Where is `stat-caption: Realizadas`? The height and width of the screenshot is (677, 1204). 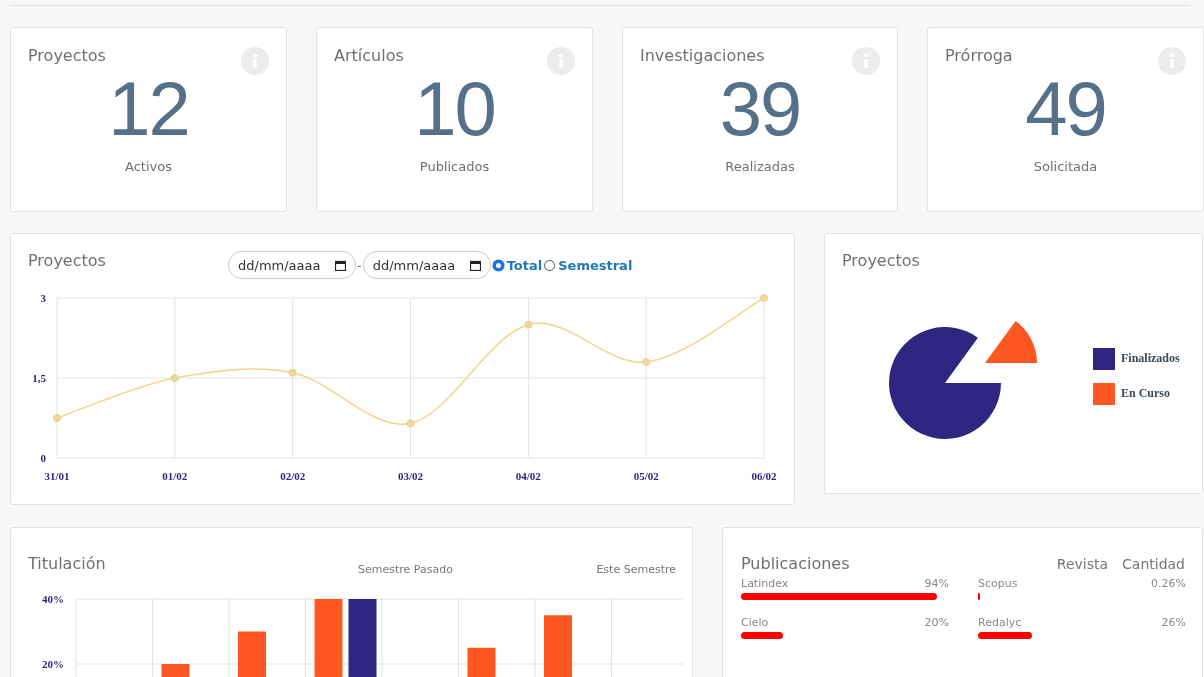
stat-caption: Realizadas is located at coordinates (760, 166).